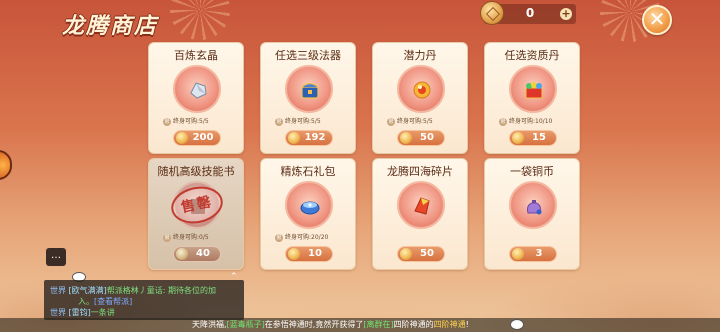  Describe the element at coordinates (420, 171) in the screenshot. I see `item-name: 龙腾四海碎片` at that location.